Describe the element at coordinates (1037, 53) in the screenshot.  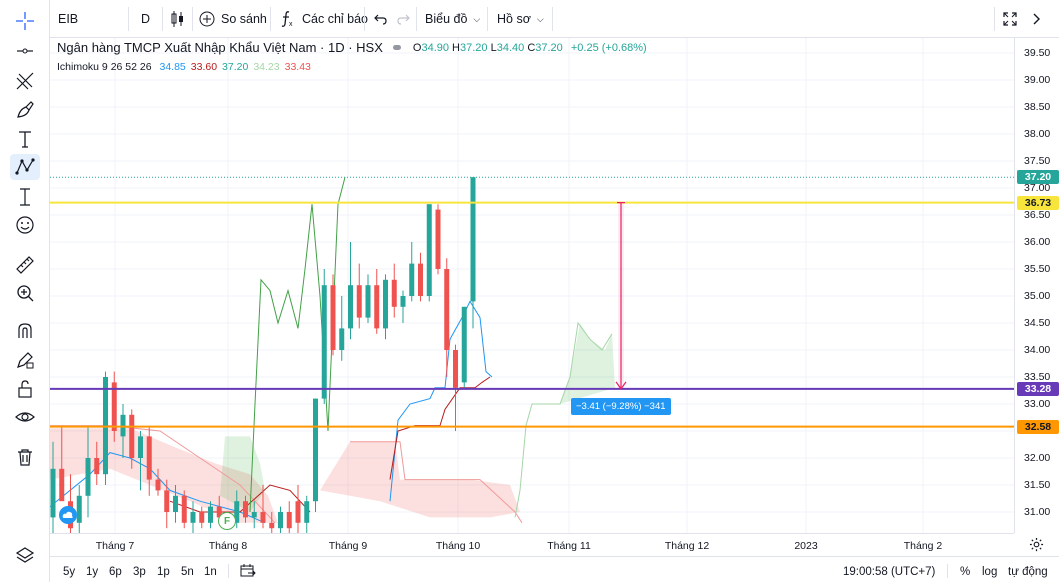
I see `price-tick-label: 39.50` at that location.